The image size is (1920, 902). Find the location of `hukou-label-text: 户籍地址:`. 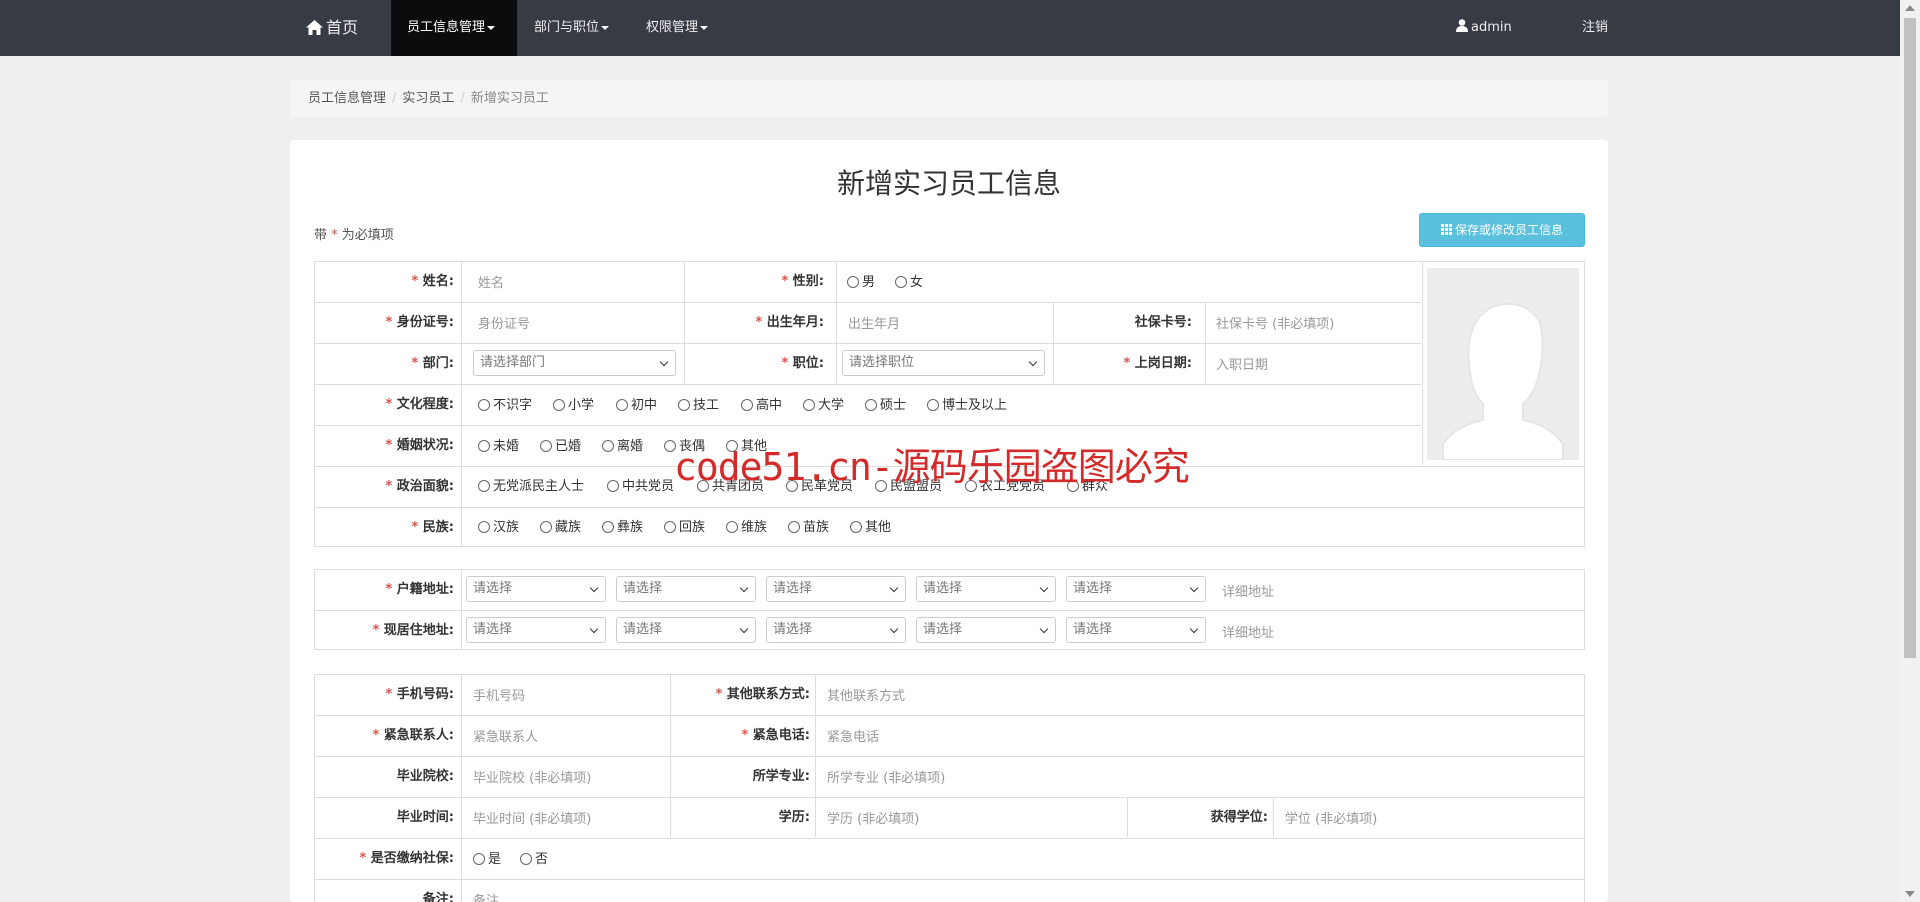

hukou-label-text: 户籍地址: is located at coordinates (425, 589).